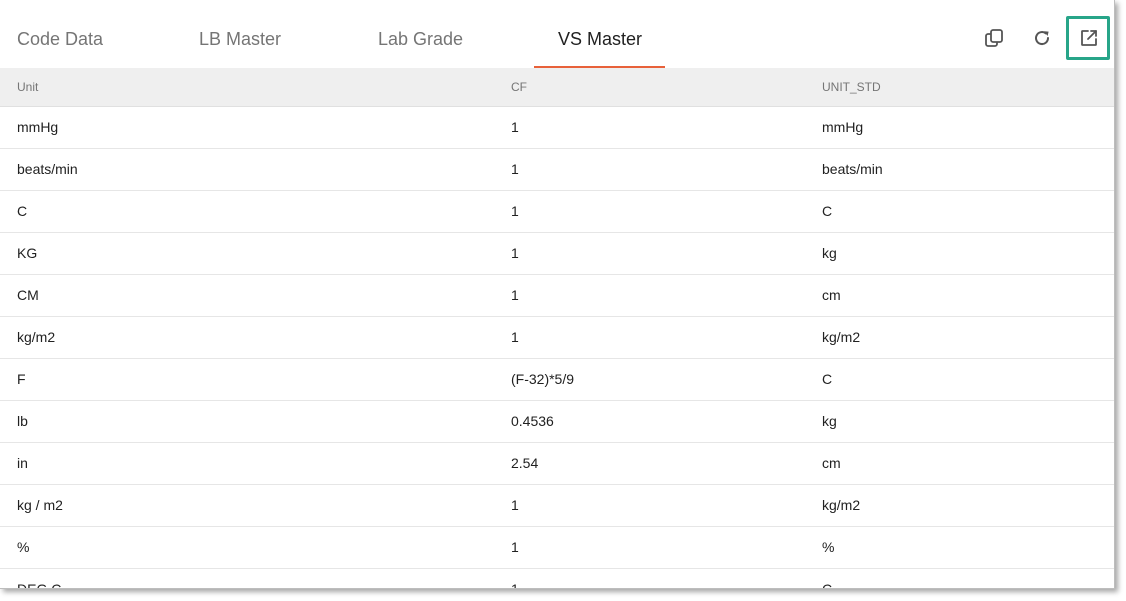  Describe the element at coordinates (1088, 38) in the screenshot. I see `highlight-box` at that location.